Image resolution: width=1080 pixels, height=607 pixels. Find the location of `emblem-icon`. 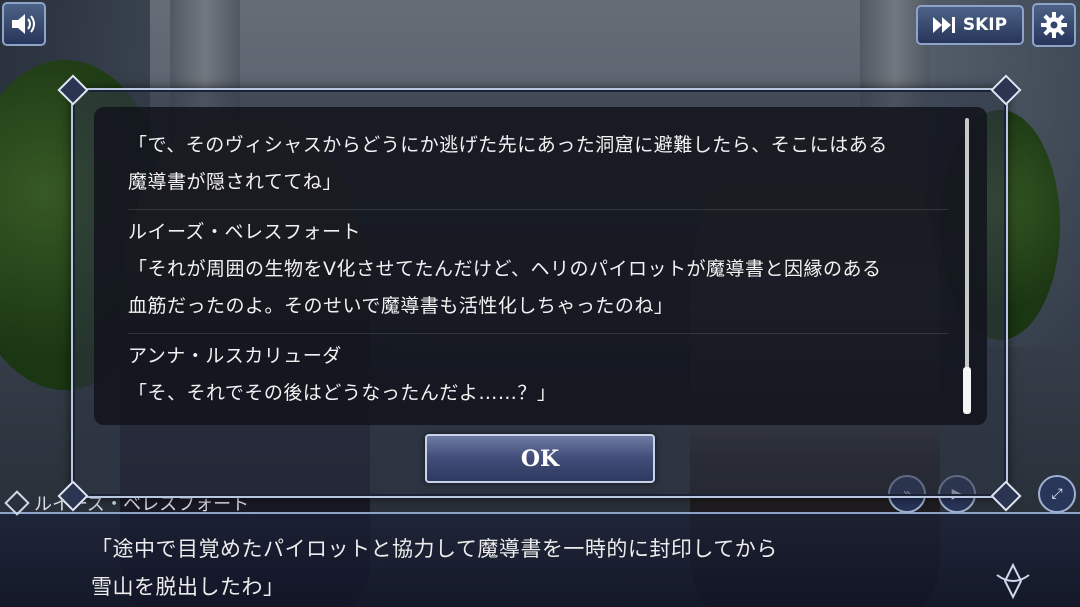

emblem-icon is located at coordinates (1013, 581).